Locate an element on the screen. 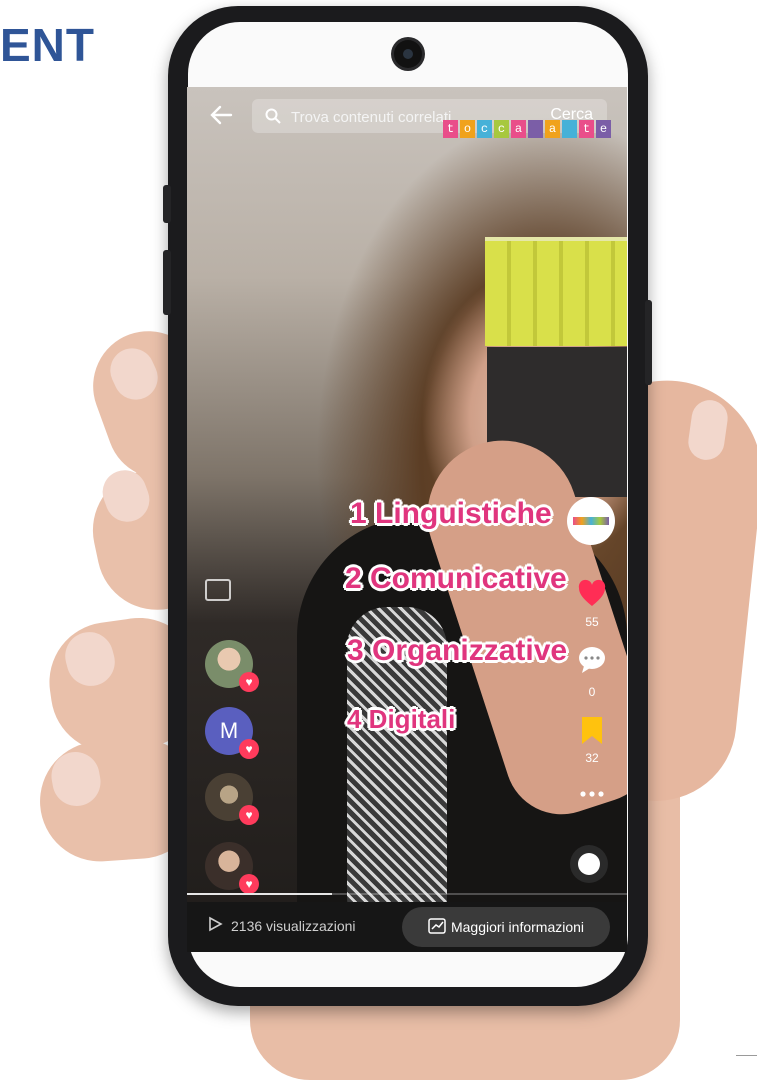 This screenshot has width=757, height=1080. video-progress-fill is located at coordinates (260, 894).